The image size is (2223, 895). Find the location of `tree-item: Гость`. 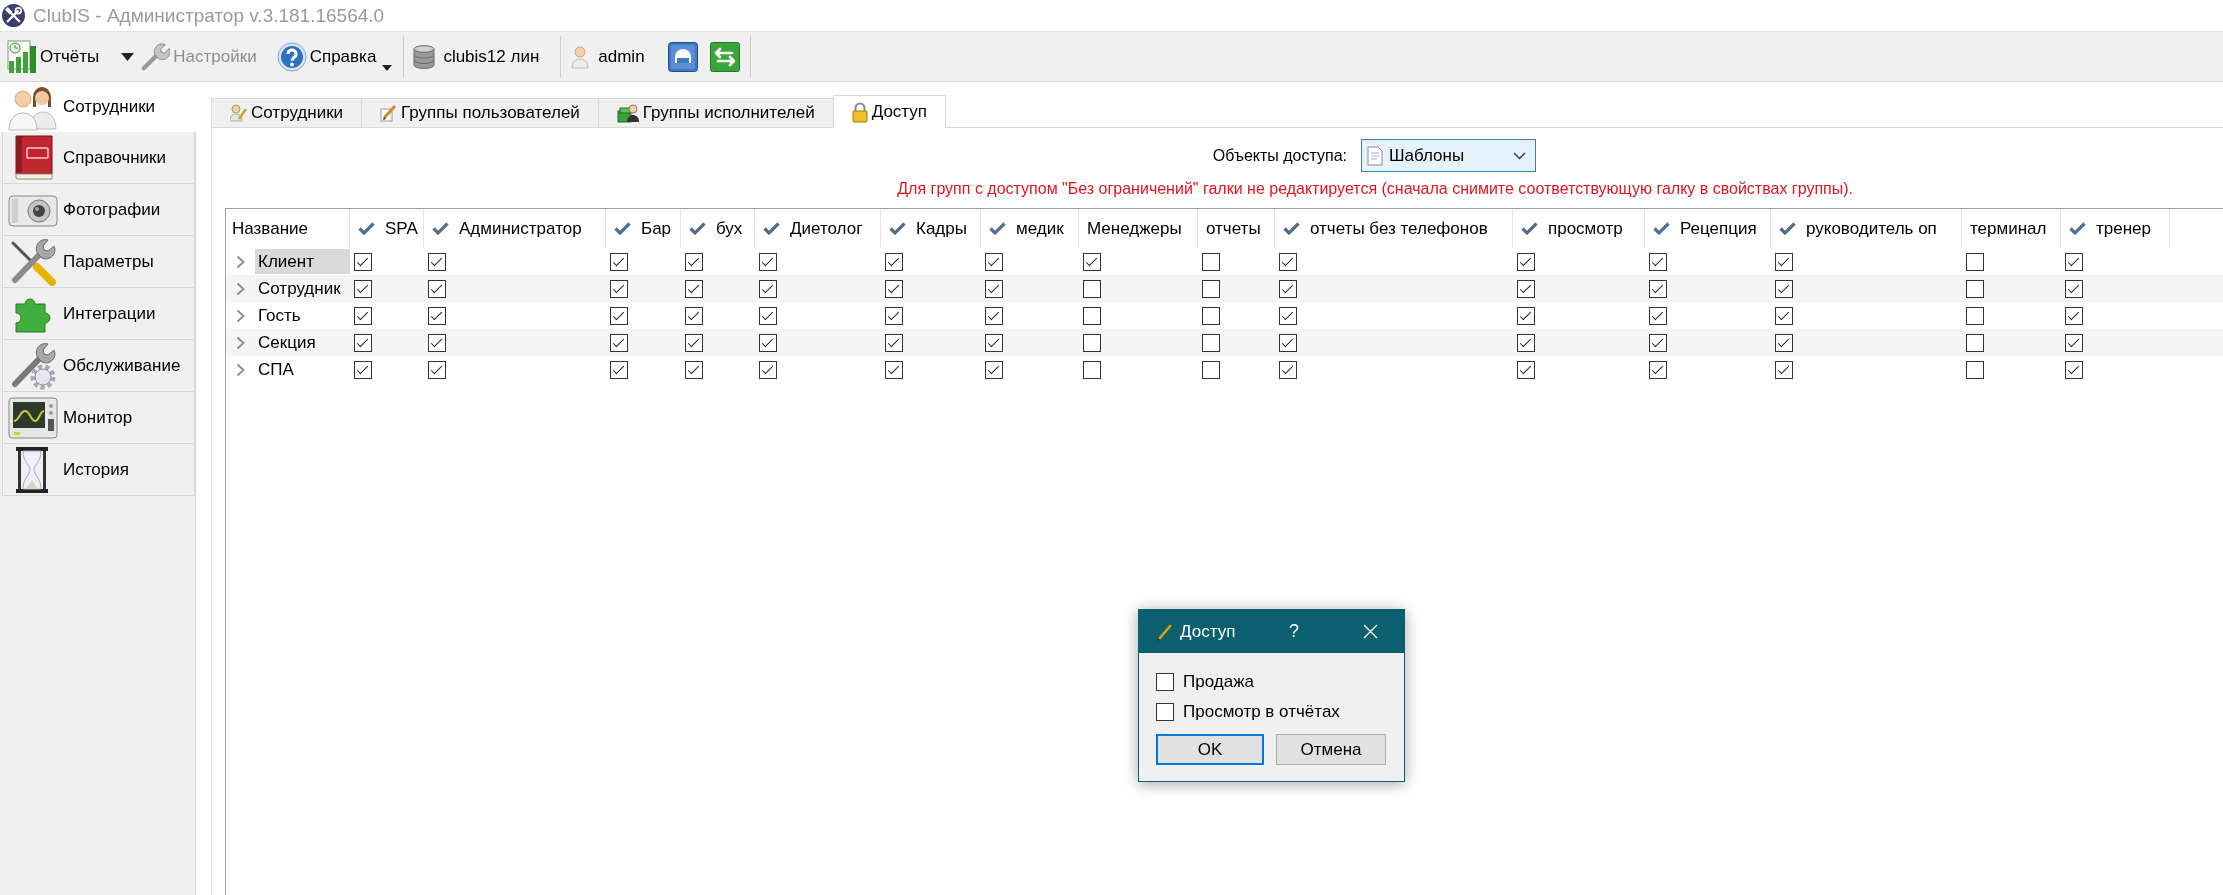

tree-item: Гость is located at coordinates (302, 315).